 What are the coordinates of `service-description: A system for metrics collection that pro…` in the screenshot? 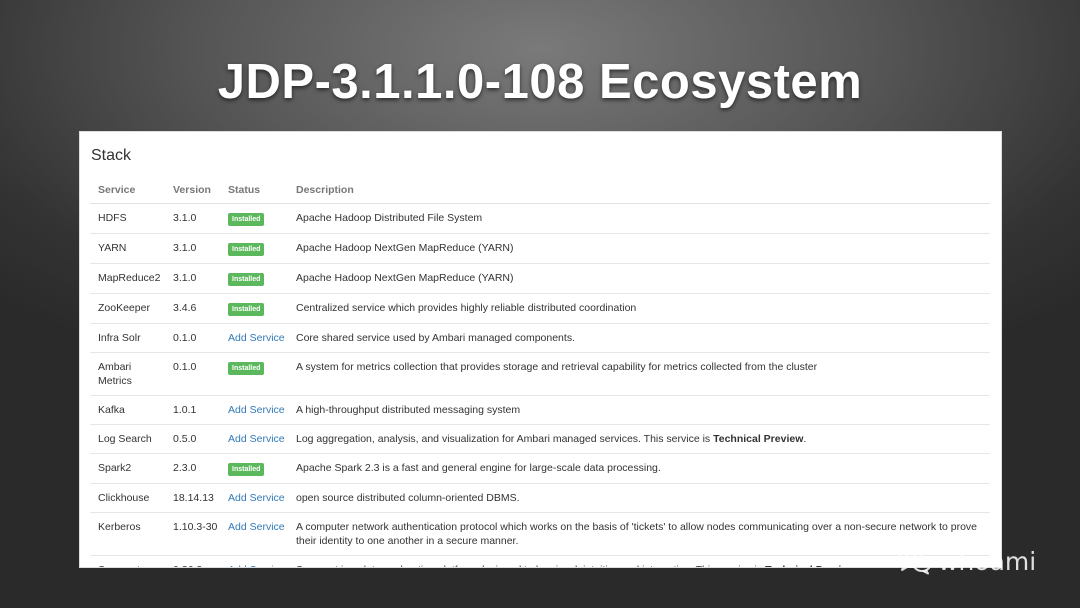 It's located at (639, 374).